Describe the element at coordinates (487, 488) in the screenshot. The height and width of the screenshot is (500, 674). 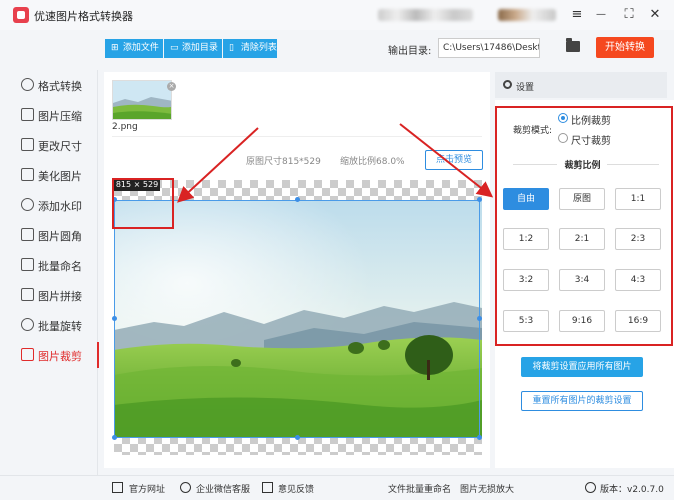
I see `lossless-enlarge-link: 图片无损放大` at that location.